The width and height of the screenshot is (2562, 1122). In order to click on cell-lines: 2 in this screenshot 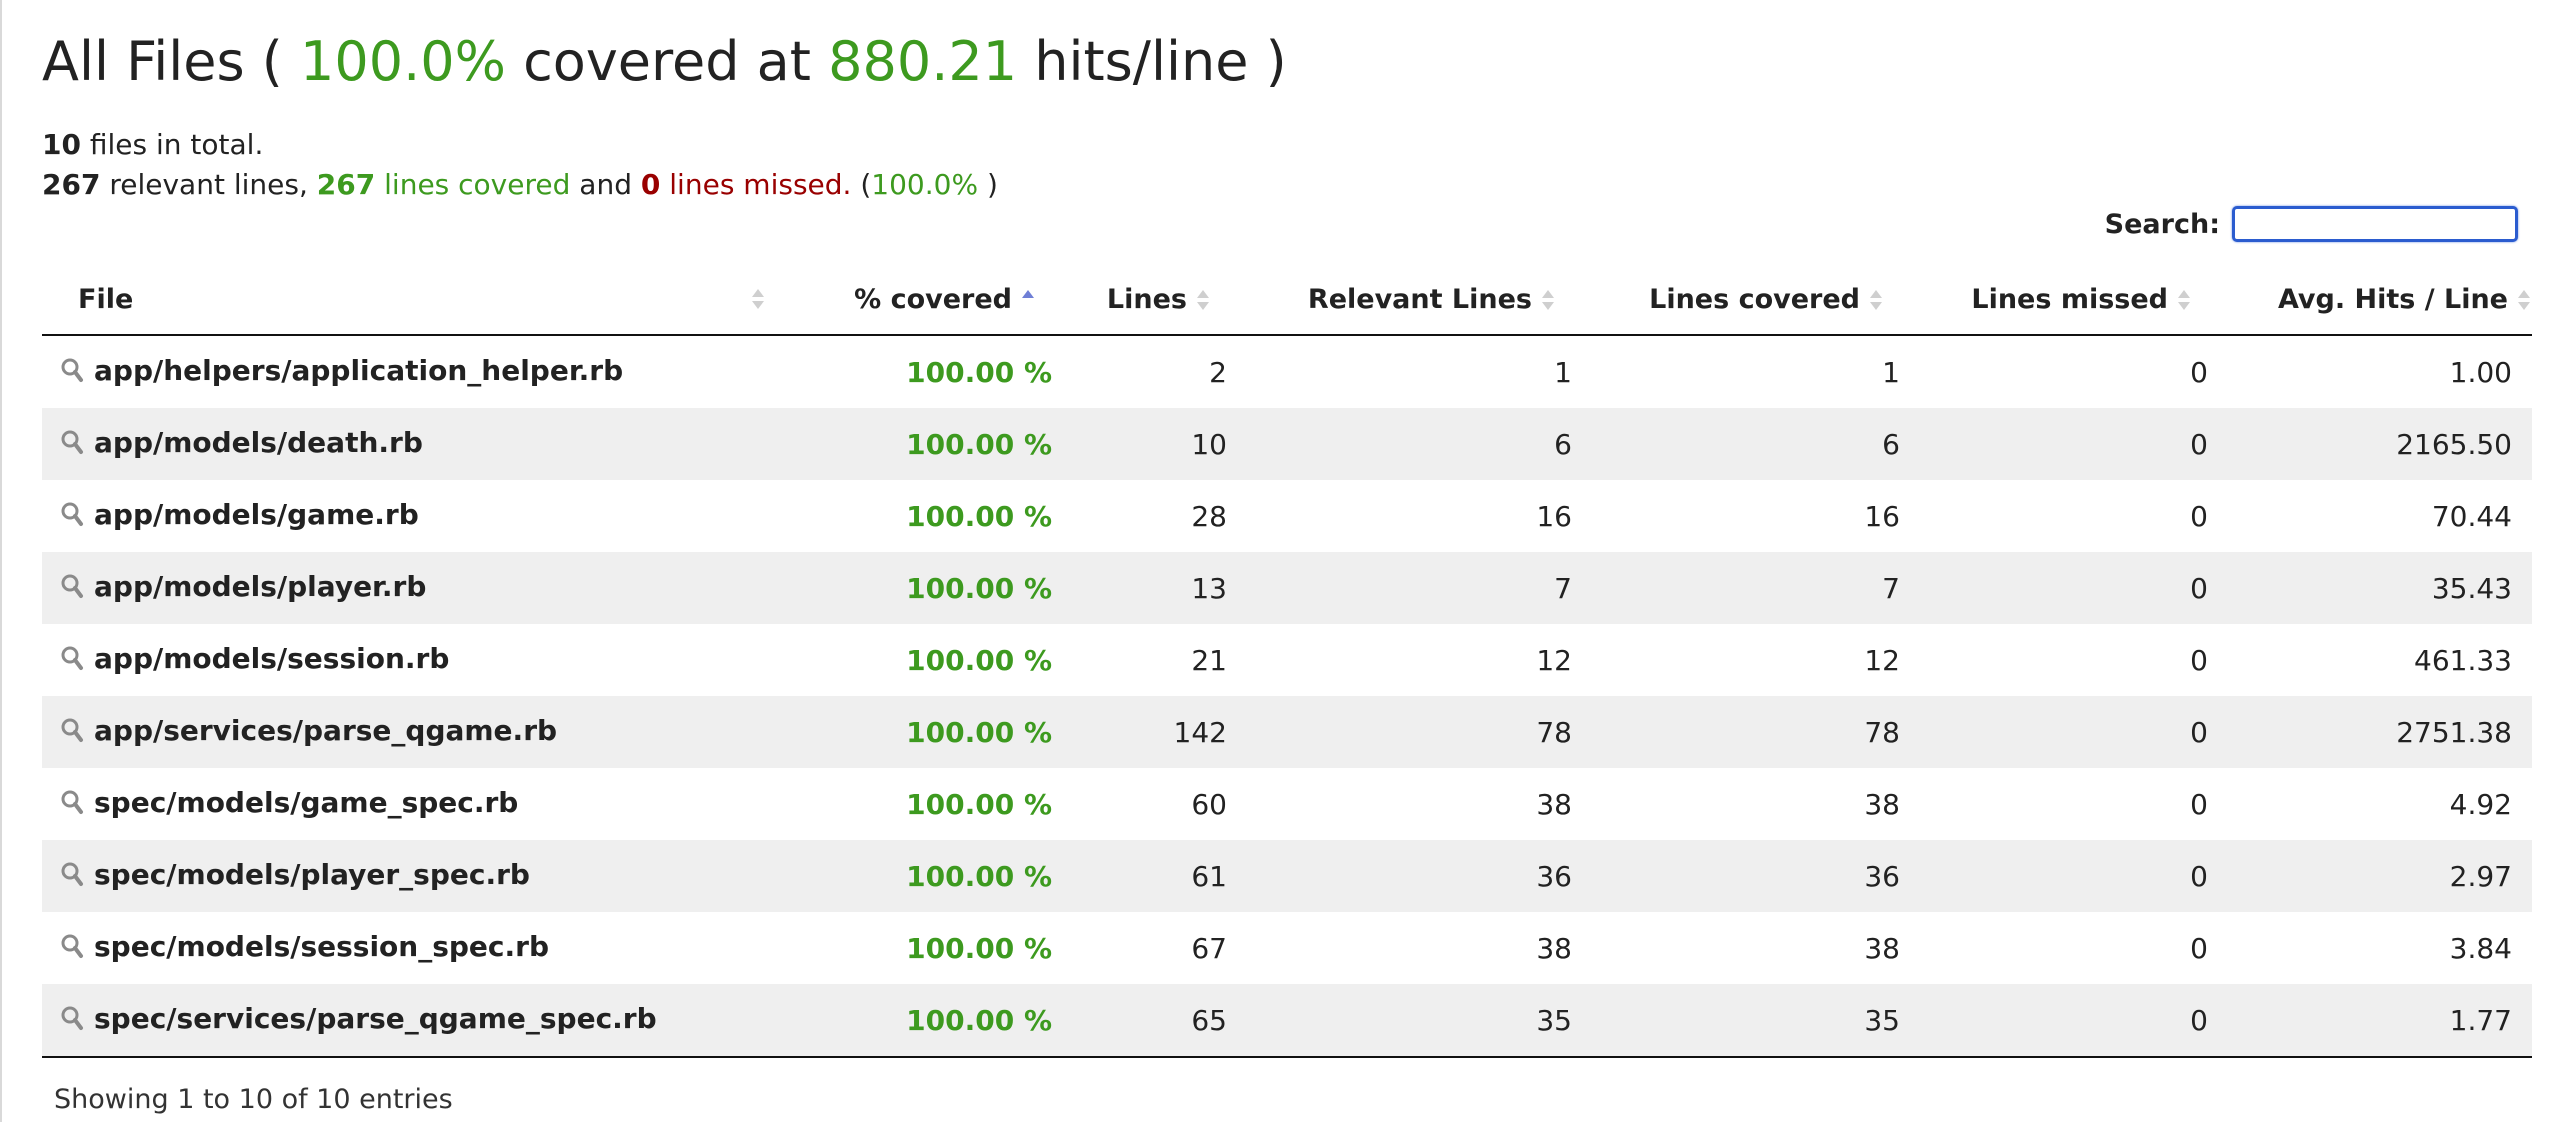, I will do `click(1218, 372)`.